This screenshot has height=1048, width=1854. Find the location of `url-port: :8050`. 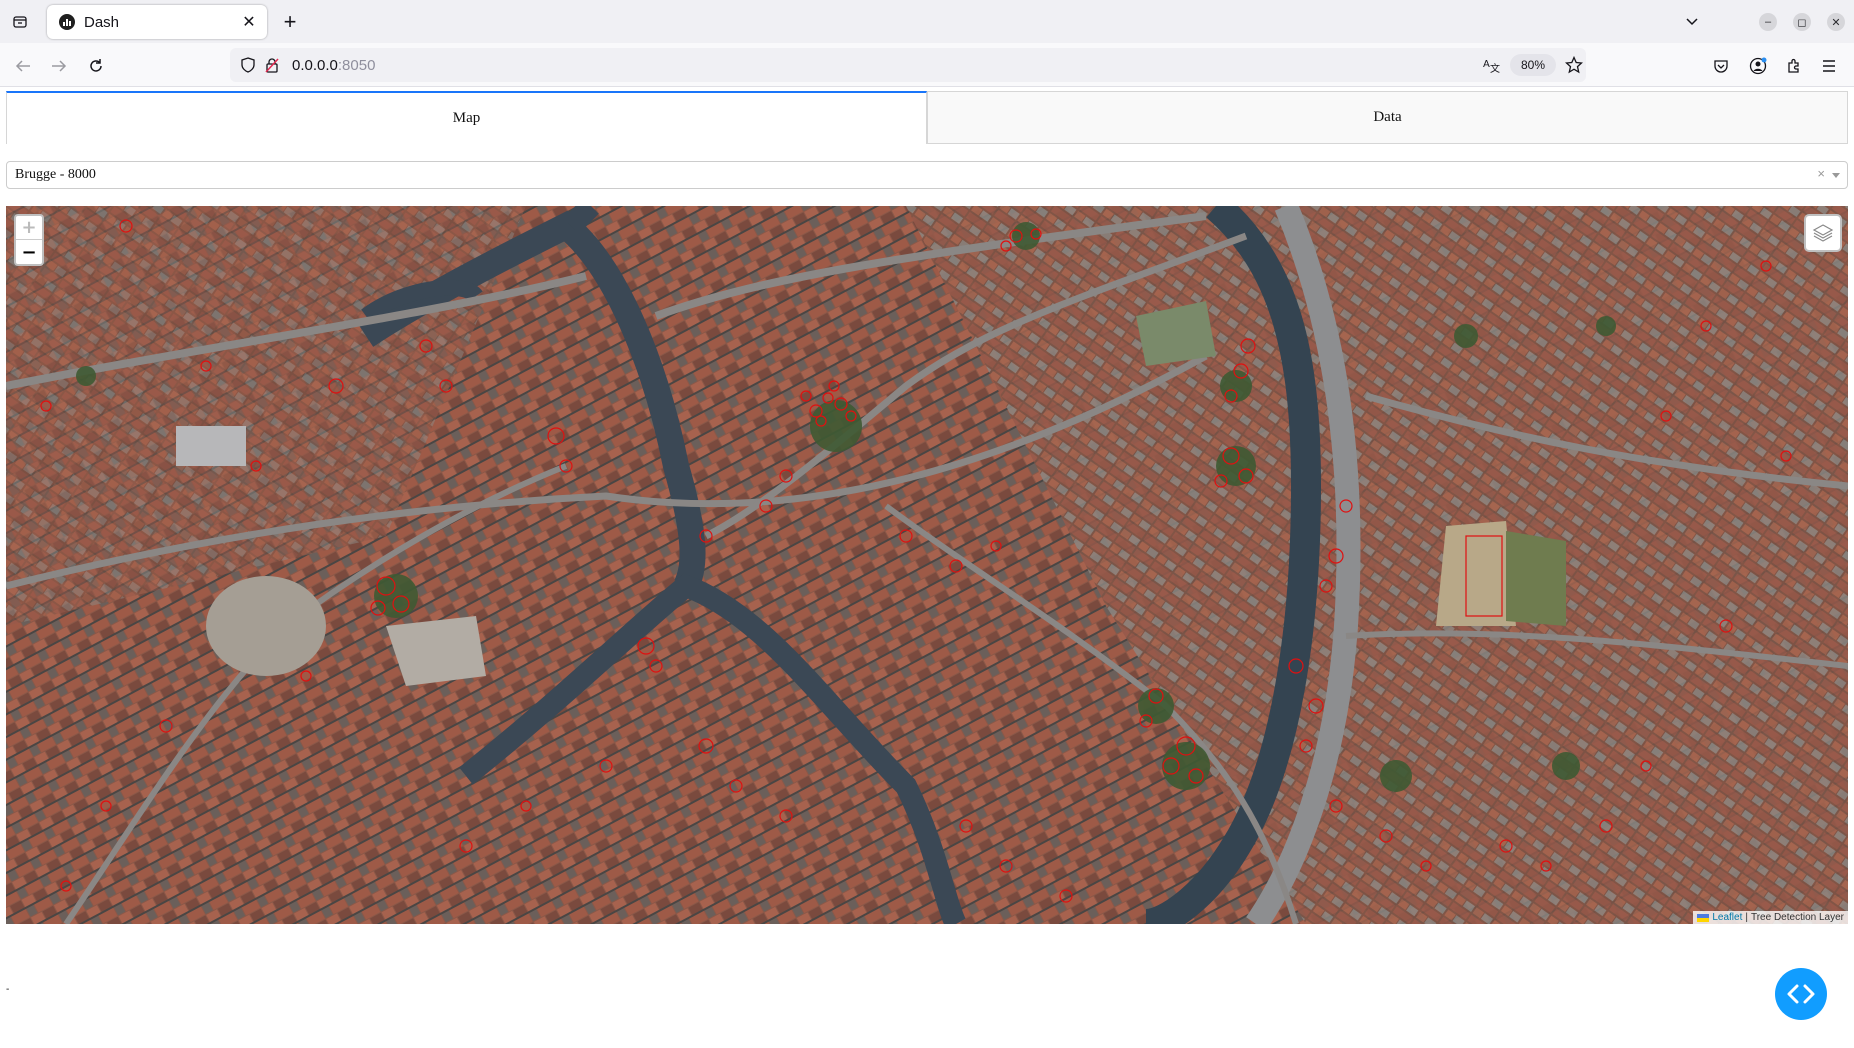

url-port: :8050 is located at coordinates (356, 65).